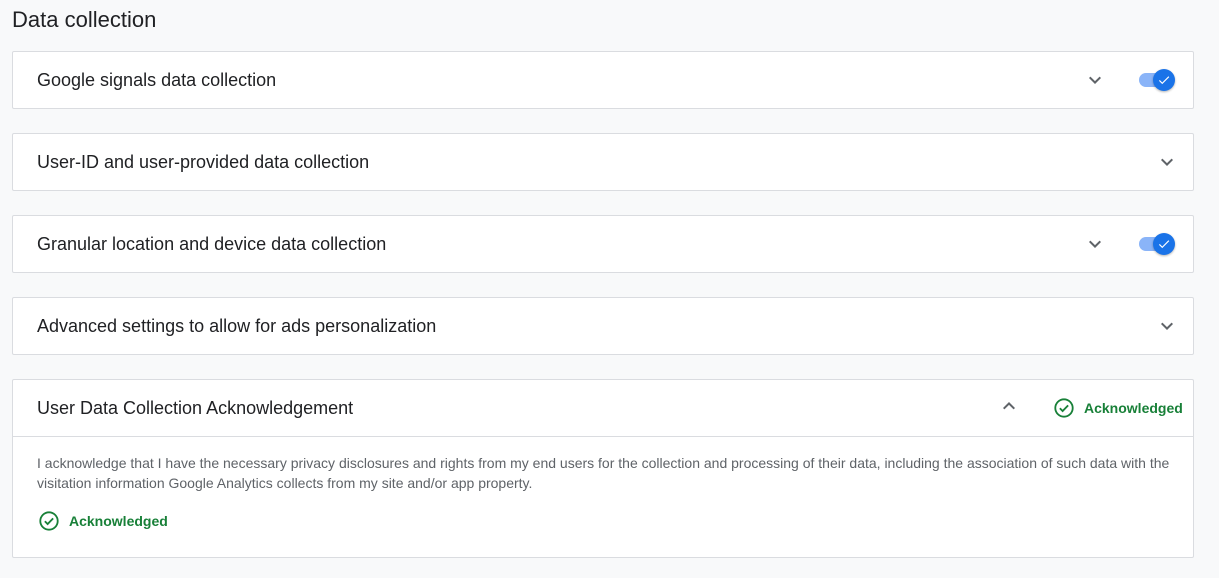 This screenshot has width=1219, height=578. I want to click on granular-location-toggle, so click(1157, 244).